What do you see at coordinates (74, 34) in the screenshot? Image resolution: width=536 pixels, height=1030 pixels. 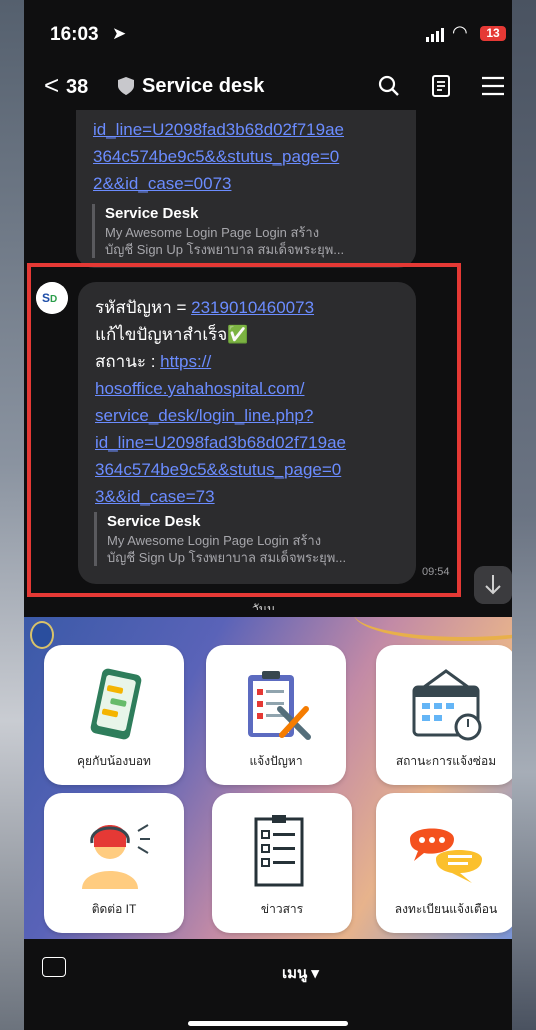 I see `status-time: 16:03` at bounding box center [74, 34].